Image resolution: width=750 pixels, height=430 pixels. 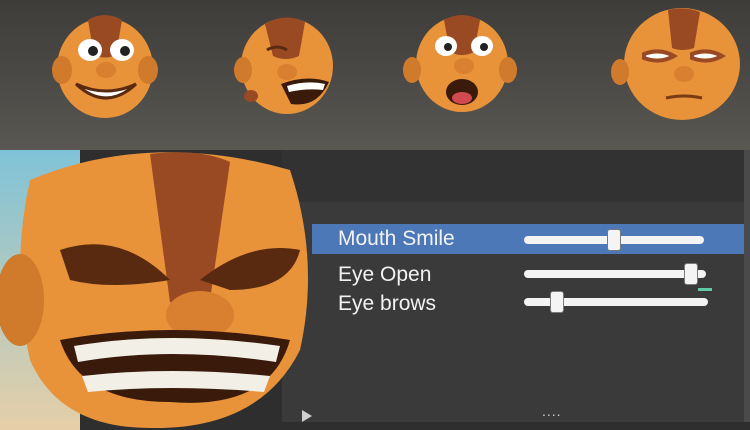 I want to click on mouth-smile-slider, so click(x=614, y=240).